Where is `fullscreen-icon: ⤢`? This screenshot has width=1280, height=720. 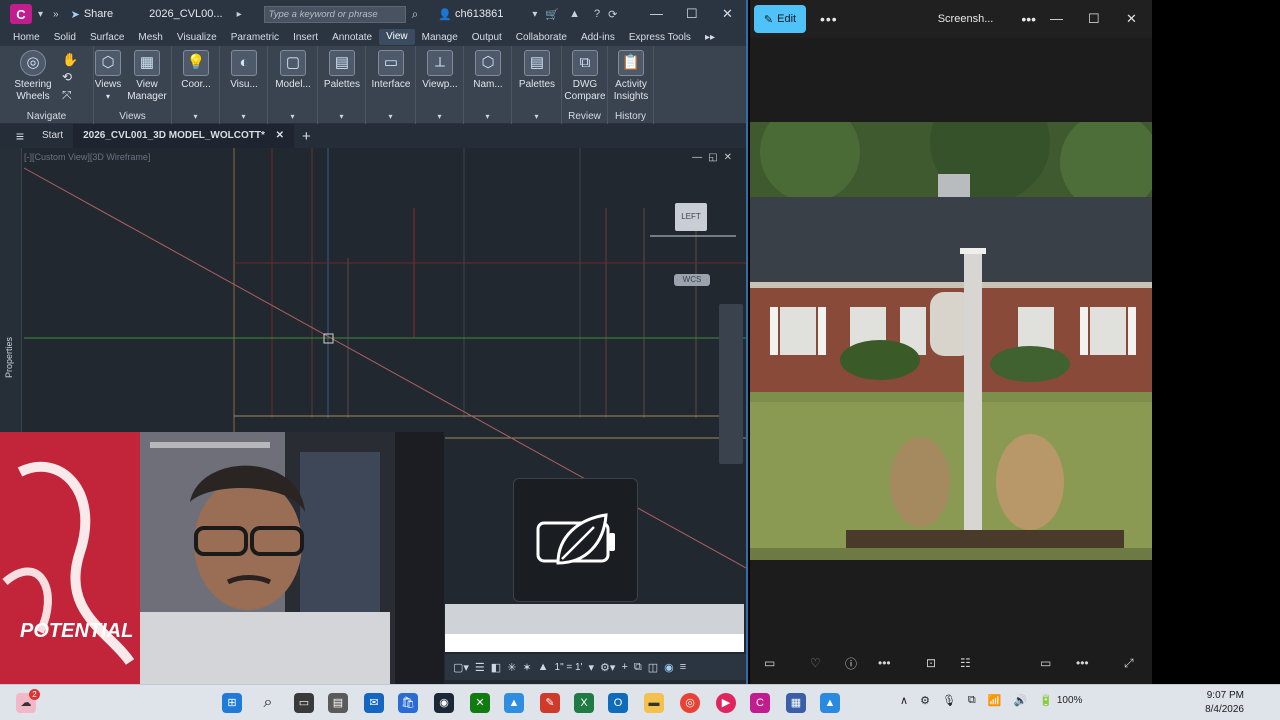
fullscreen-icon: ⤢ is located at coordinates (1129, 663).